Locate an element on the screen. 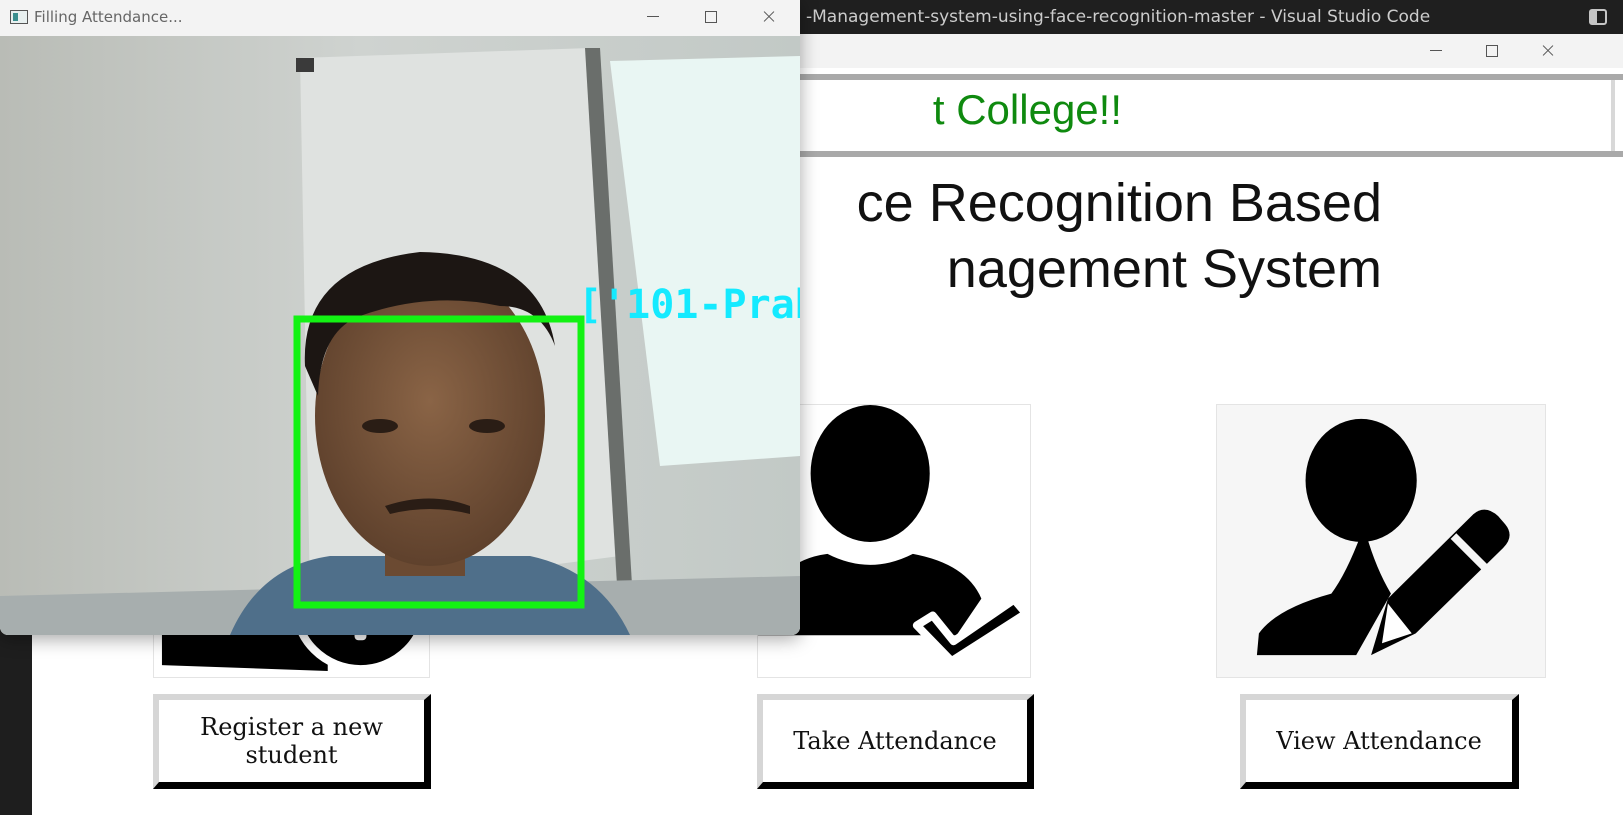 This screenshot has height=815, width=1623. app-title-line-2: nagement System is located at coordinates (1164, 269).